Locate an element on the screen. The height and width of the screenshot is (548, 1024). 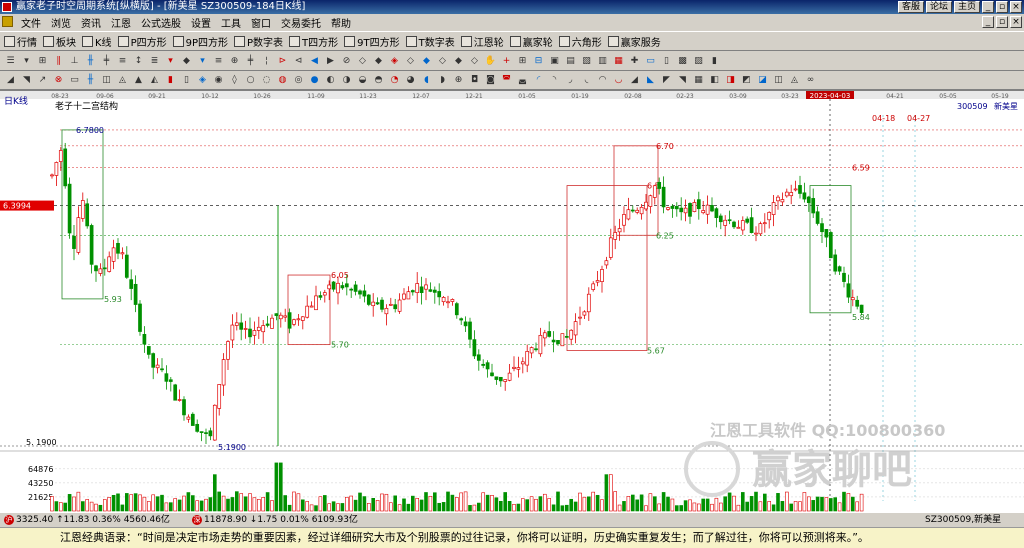
support-button: 客服 is located at coordinates (910, 7).